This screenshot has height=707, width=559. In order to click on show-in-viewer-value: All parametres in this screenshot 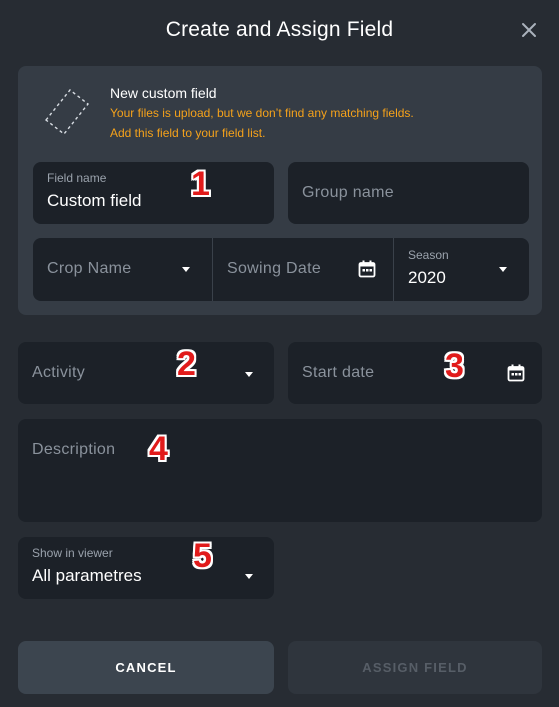, I will do `click(87, 575)`.